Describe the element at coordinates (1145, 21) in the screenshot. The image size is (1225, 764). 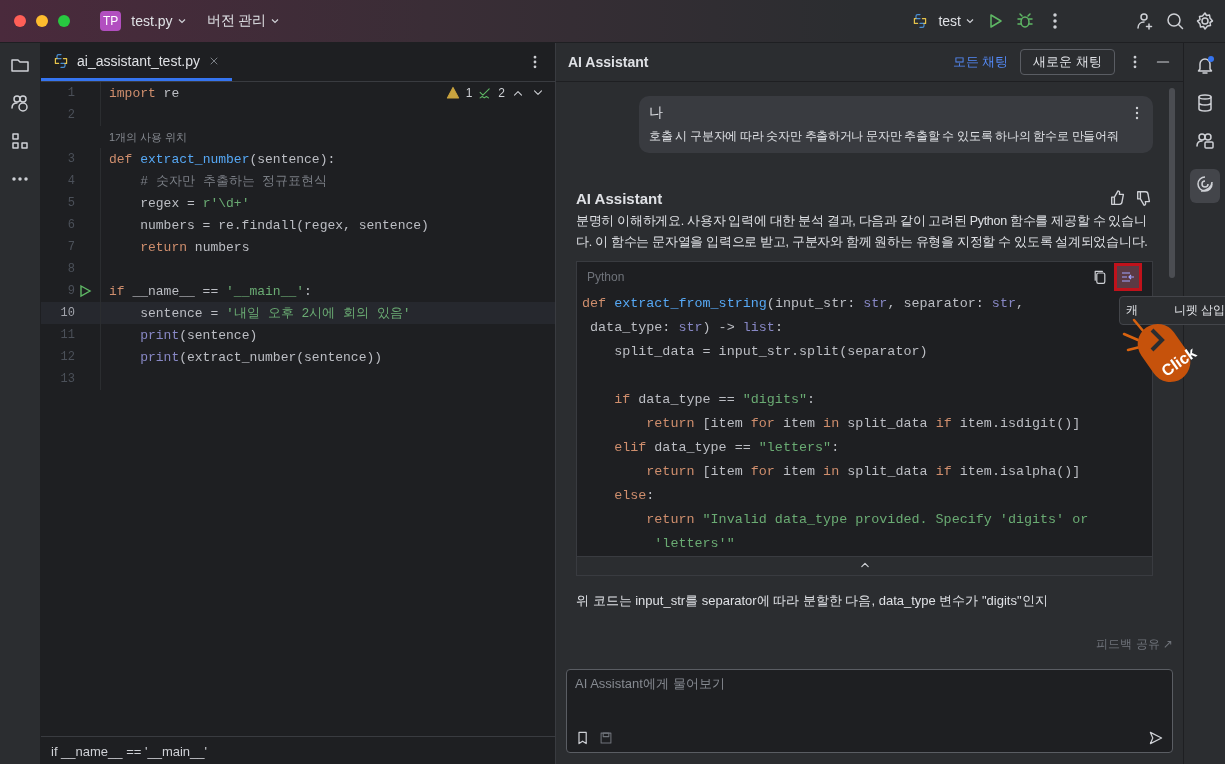
I see `add-user-icon` at that location.